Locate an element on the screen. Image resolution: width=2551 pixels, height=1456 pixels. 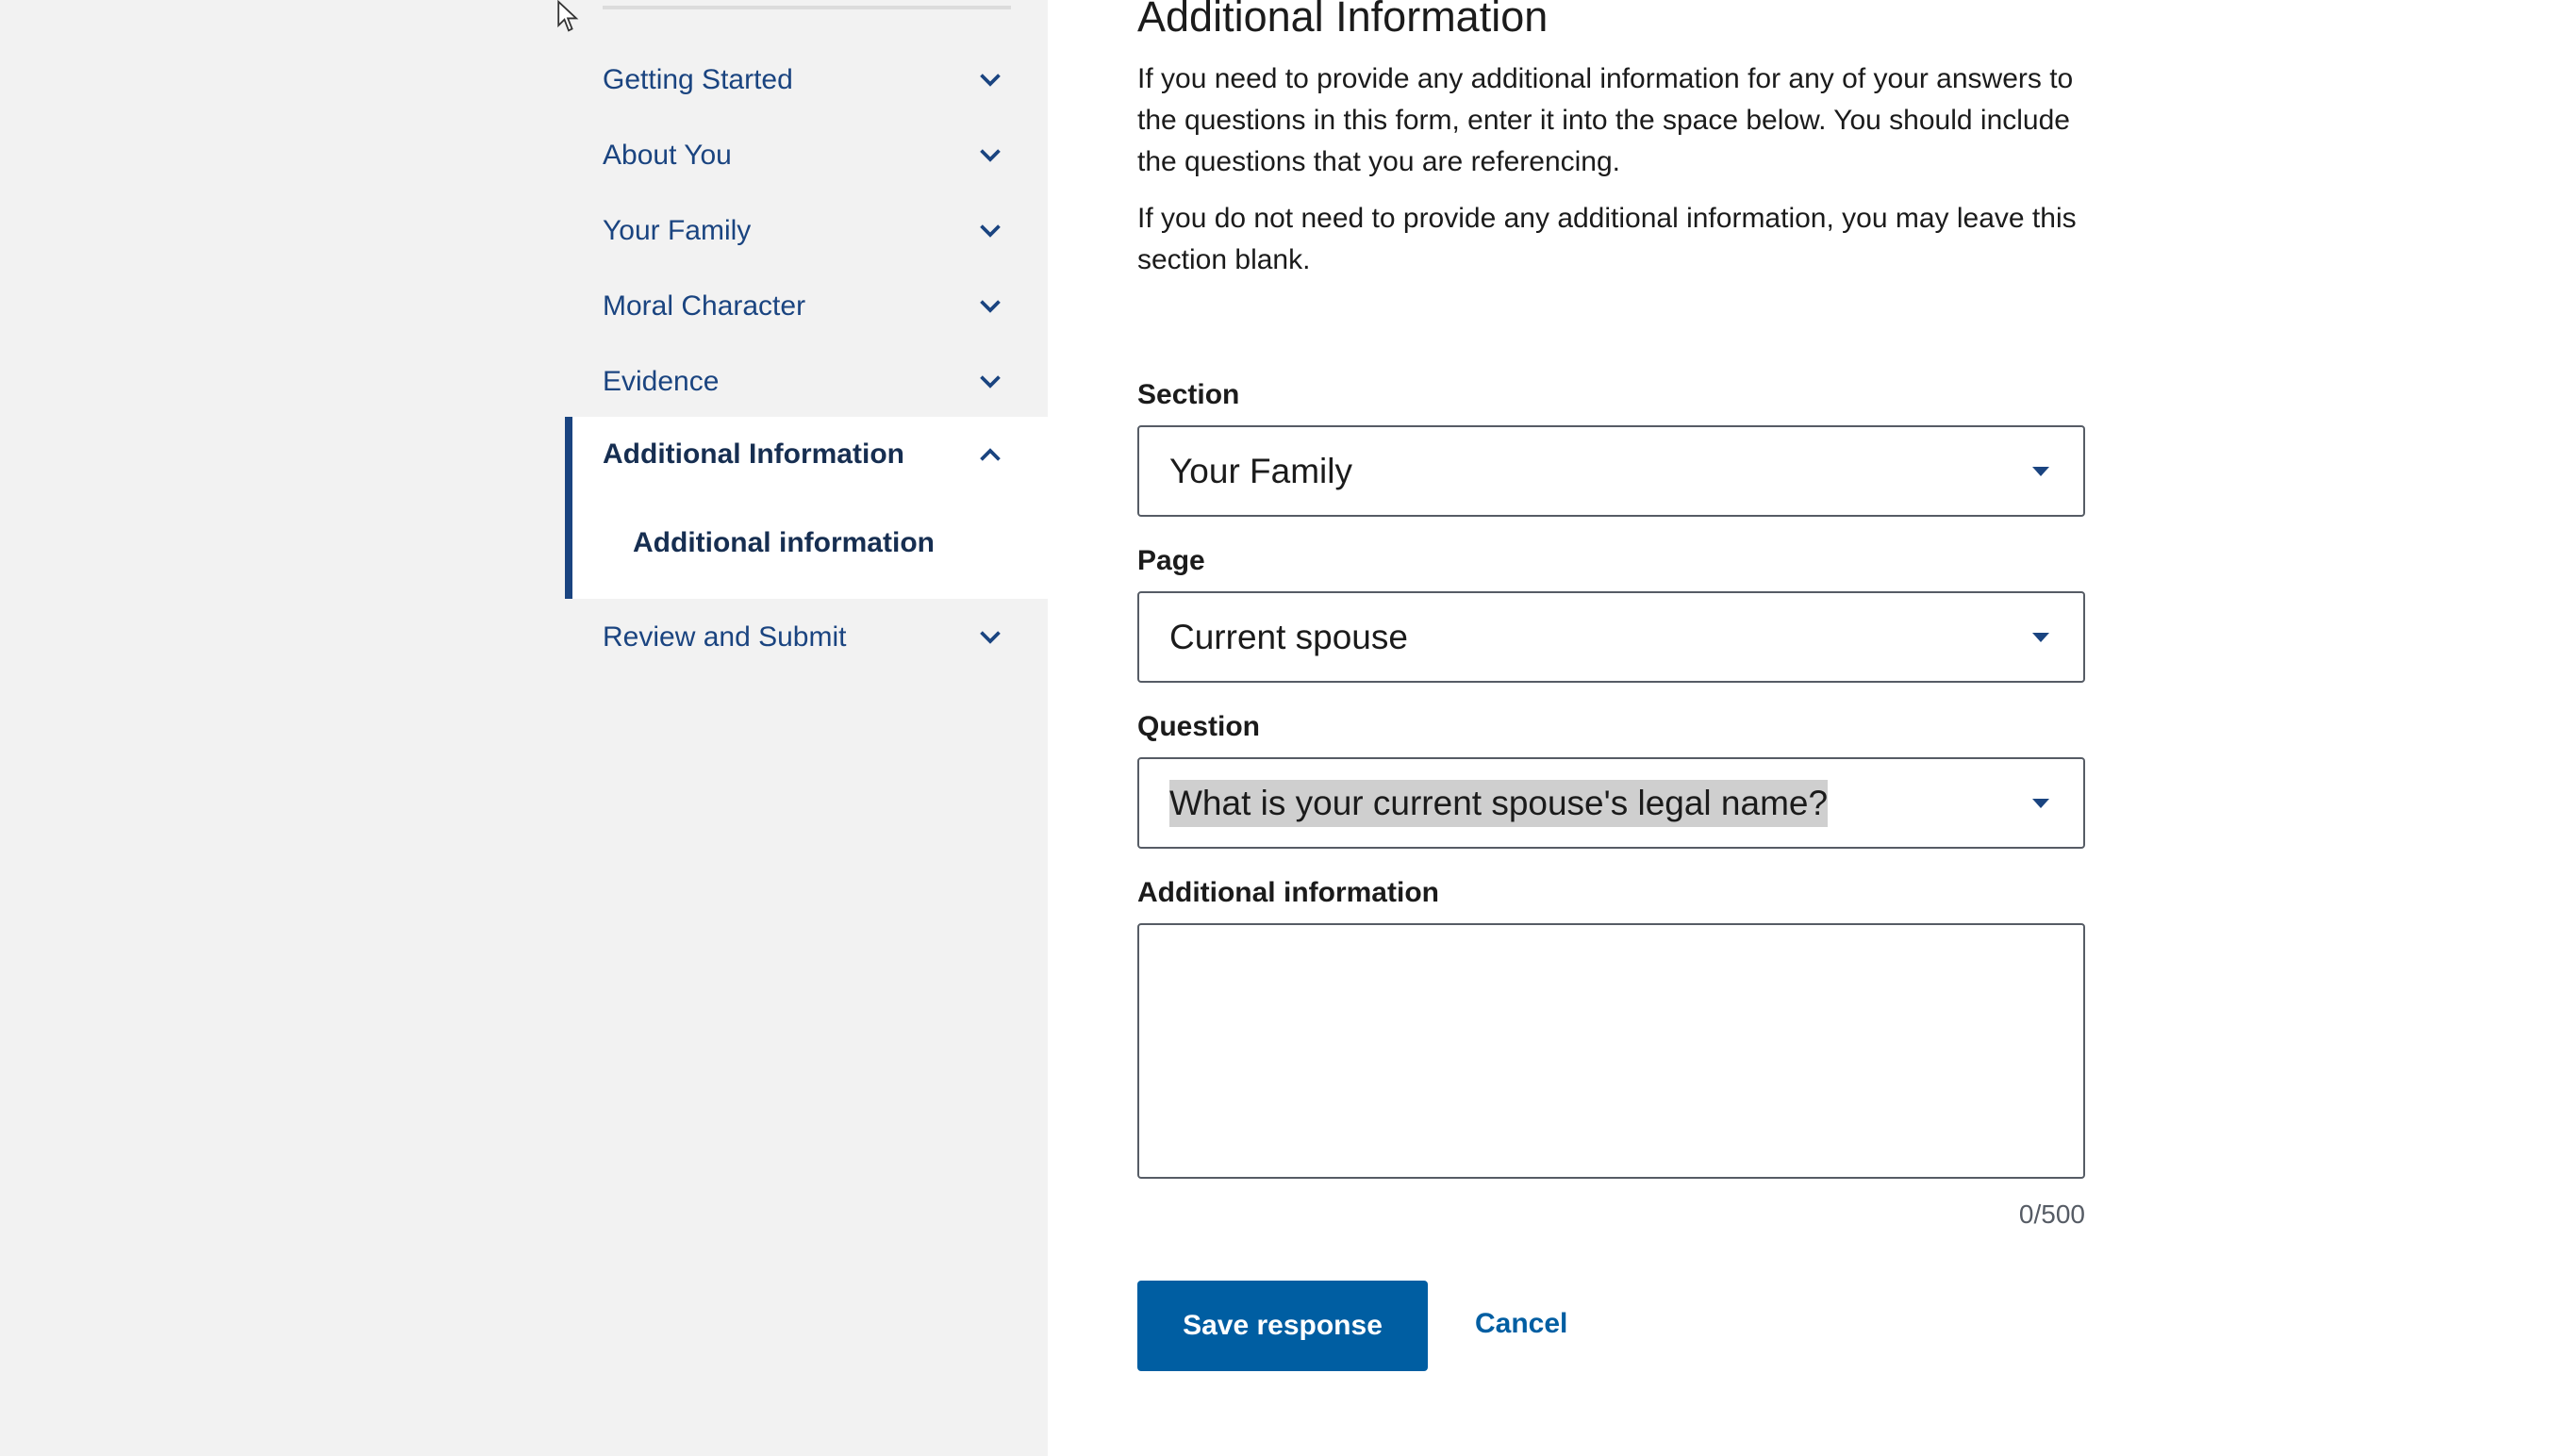
cancel-button: Cancel is located at coordinates (1521, 1324).